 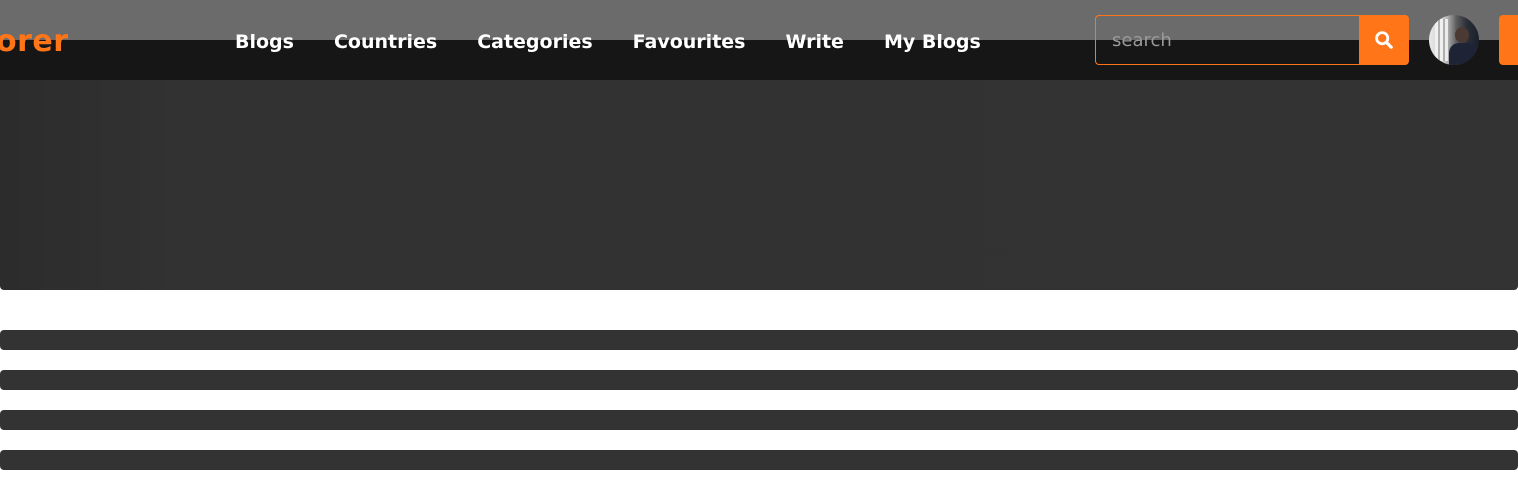 I want to click on avatar-photo-head, so click(x=1462, y=35).